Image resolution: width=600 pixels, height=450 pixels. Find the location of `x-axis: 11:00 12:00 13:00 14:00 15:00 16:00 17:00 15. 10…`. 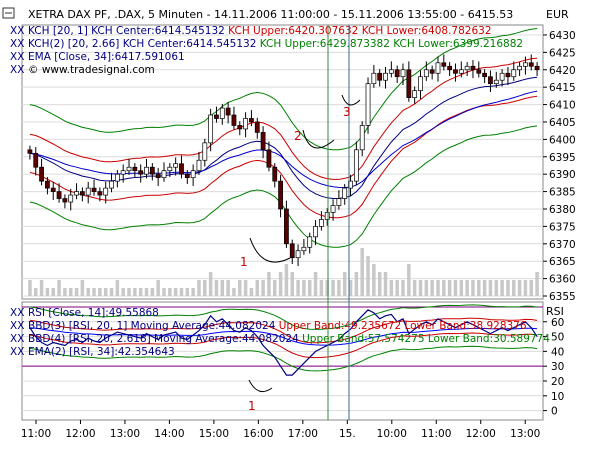

x-axis: 11:00 12:00 13:00 14:00 15:00 16:00 17:00 15. 10… is located at coordinates (280, 430).